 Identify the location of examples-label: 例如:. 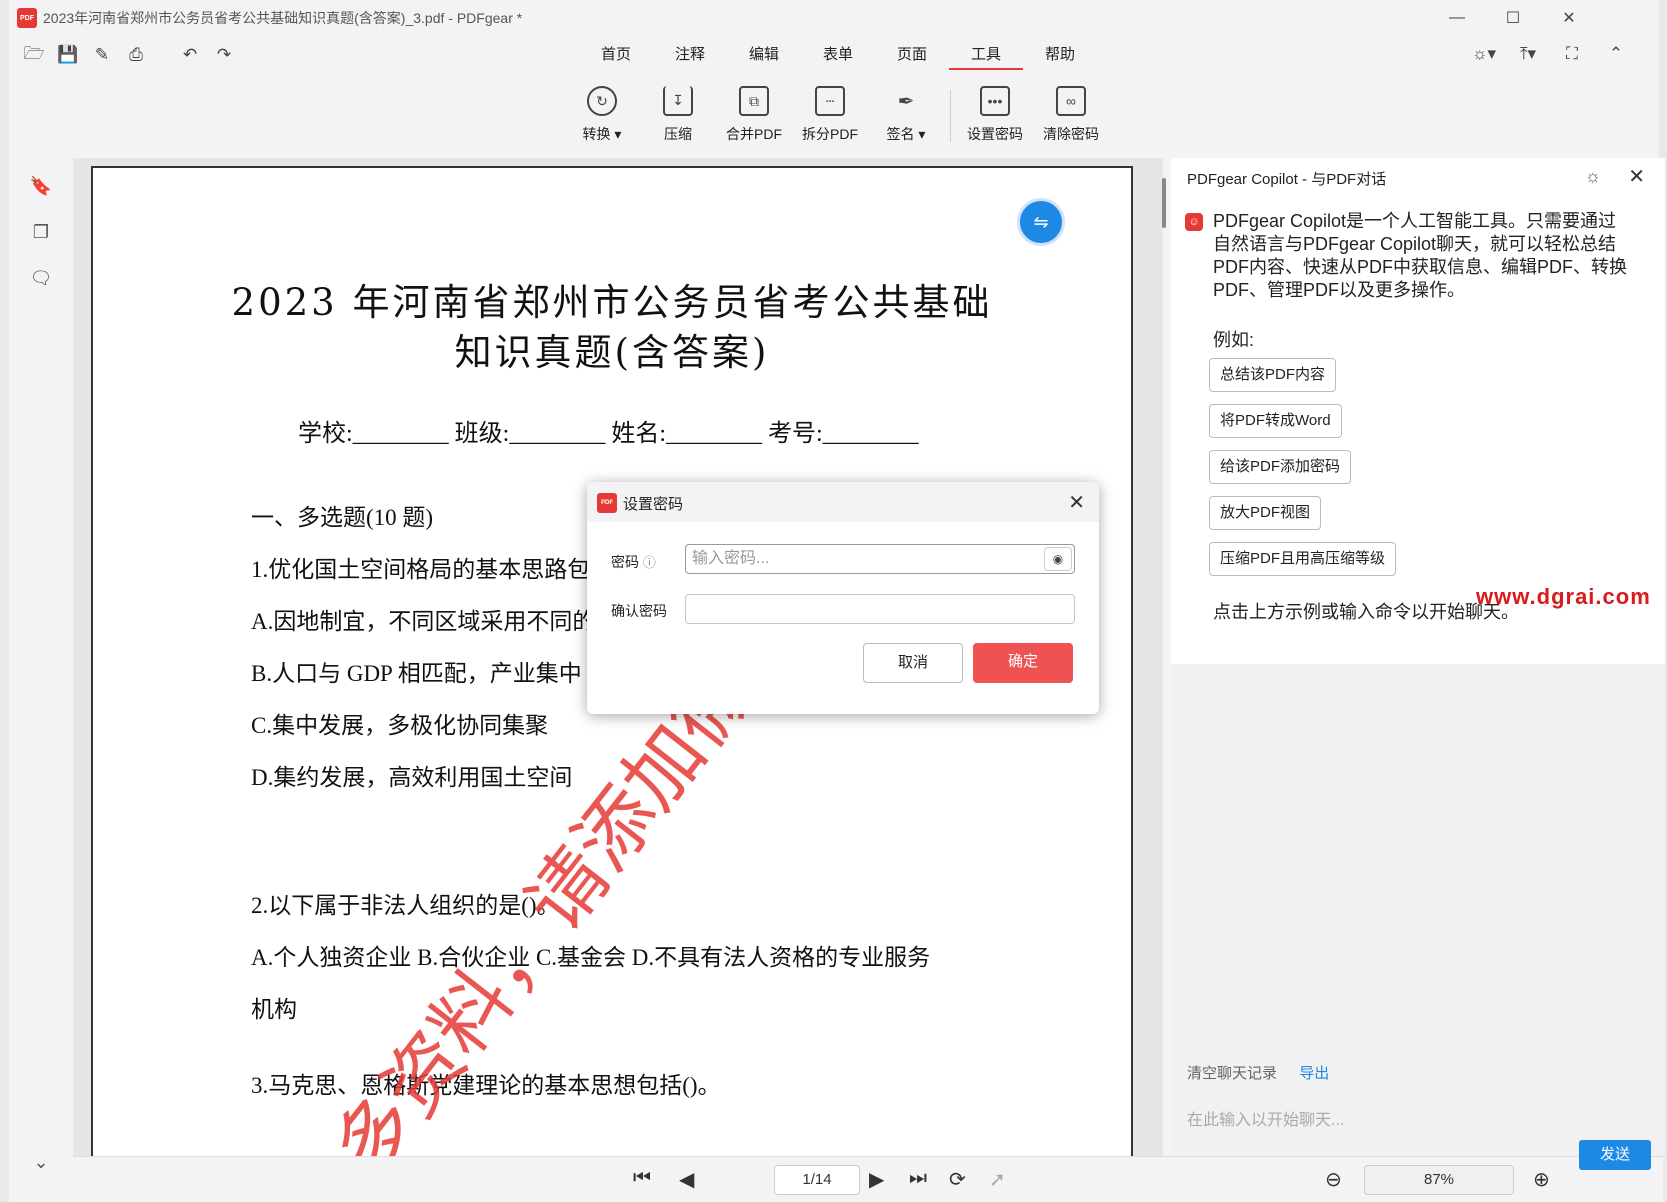
(1234, 340).